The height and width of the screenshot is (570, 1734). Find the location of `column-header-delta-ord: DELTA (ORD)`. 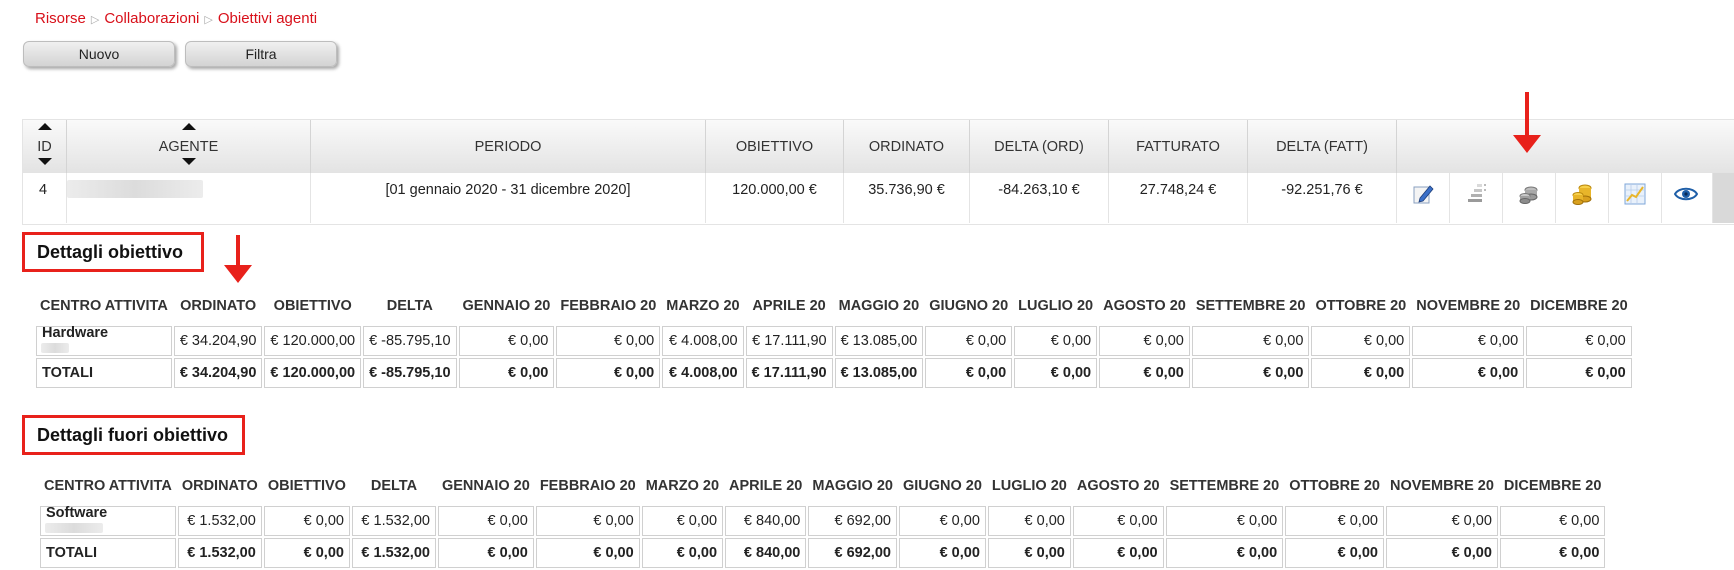

column-header-delta-ord: DELTA (ORD) is located at coordinates (1039, 146).